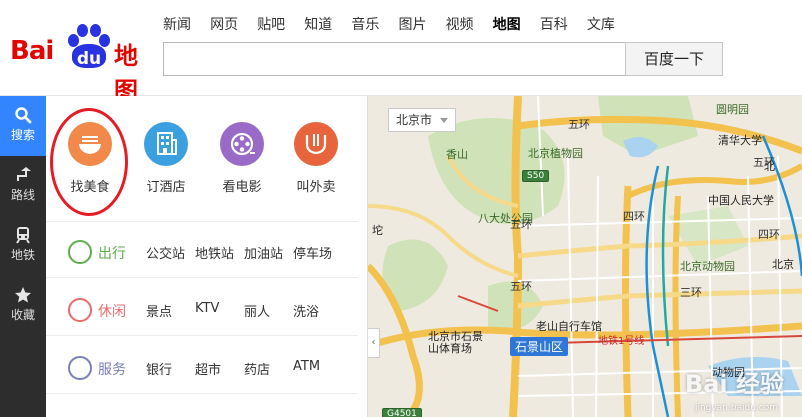 The height and width of the screenshot is (417, 802). I want to click on subway-line-label: 地铁1号线, so click(621, 341).